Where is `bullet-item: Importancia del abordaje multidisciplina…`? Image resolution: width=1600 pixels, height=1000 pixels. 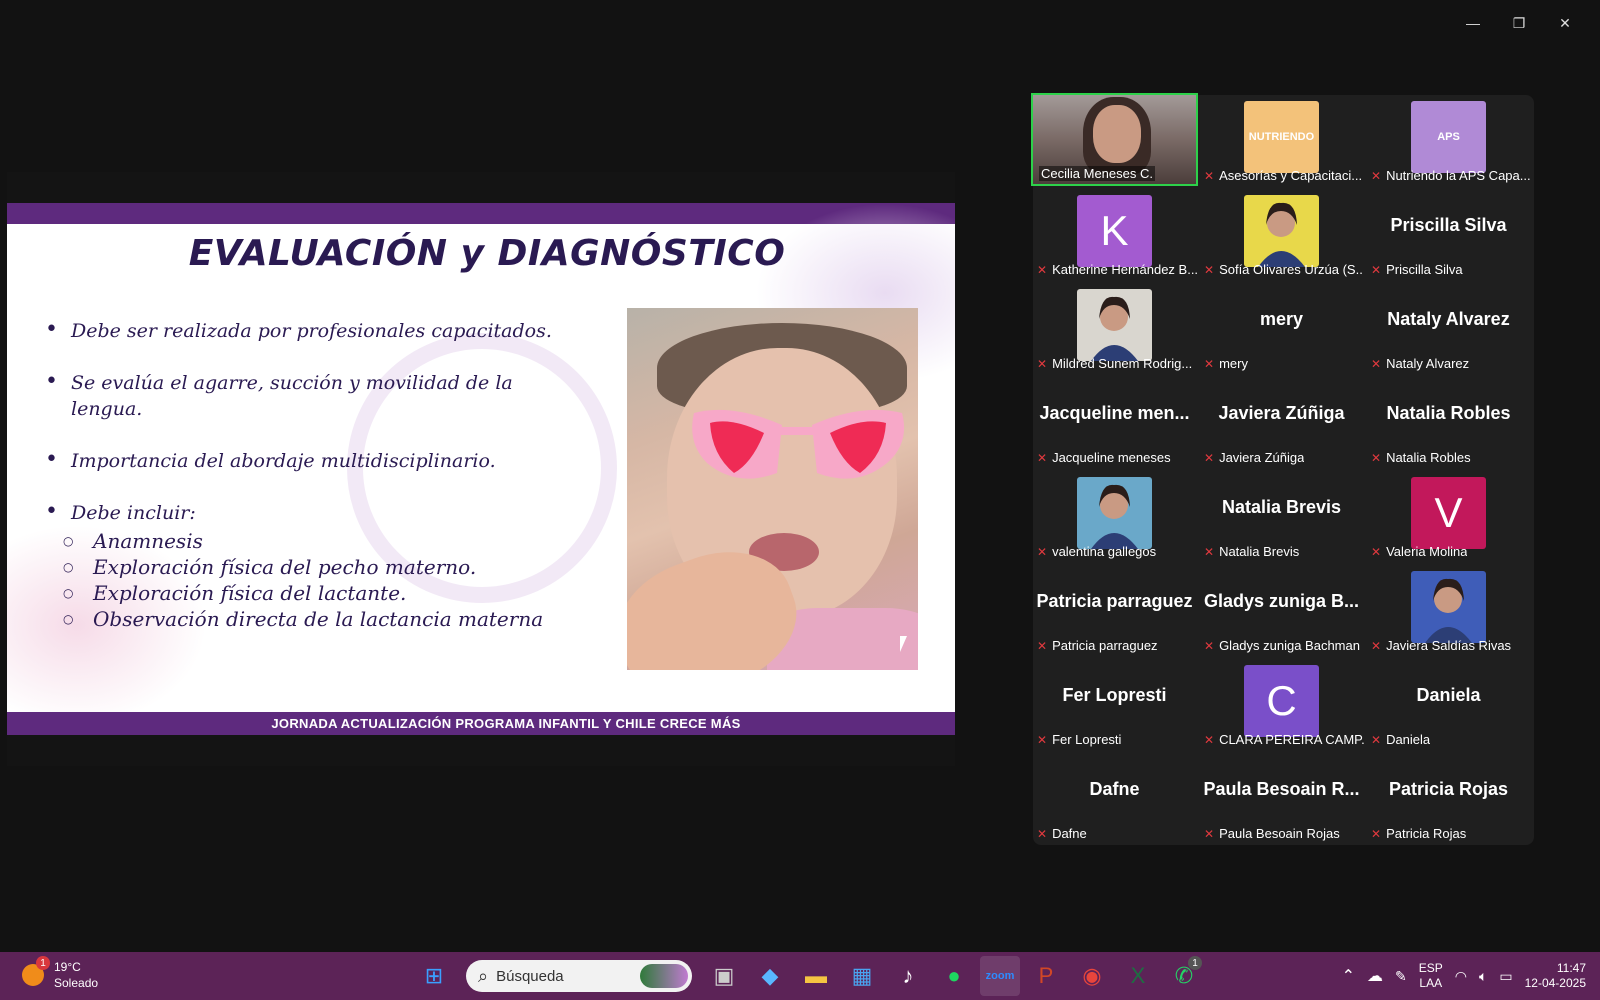 bullet-item: Importancia del abordaje multidisciplina… is located at coordinates (315, 460).